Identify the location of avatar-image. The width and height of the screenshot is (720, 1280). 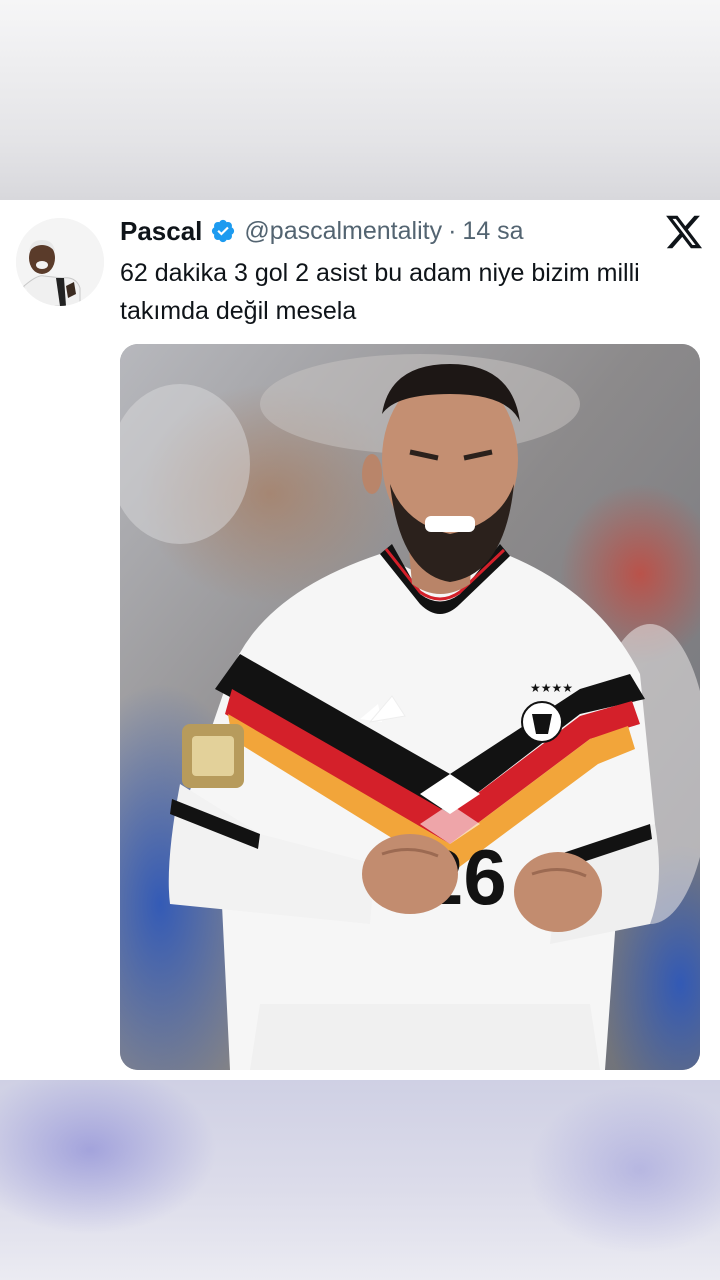
(60, 262).